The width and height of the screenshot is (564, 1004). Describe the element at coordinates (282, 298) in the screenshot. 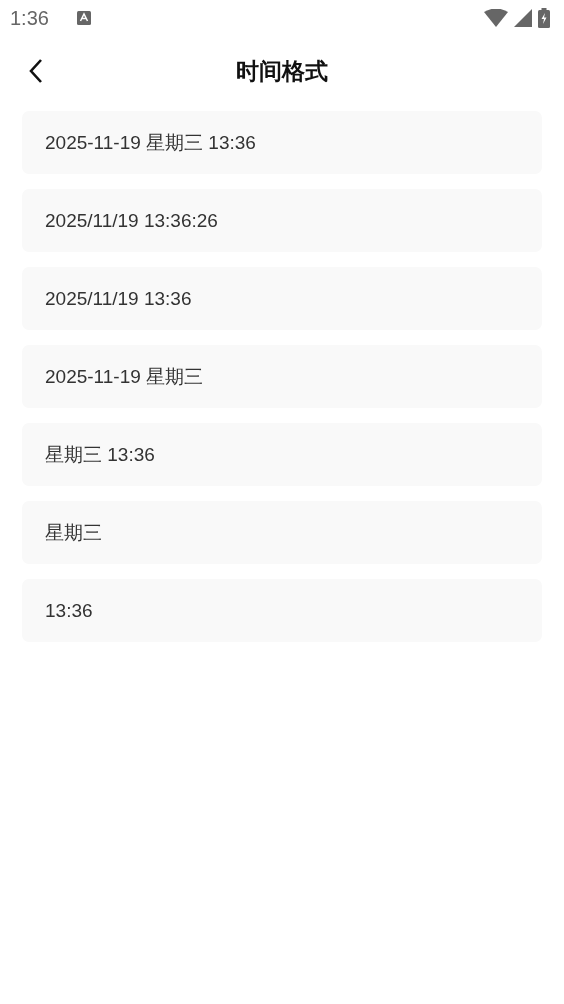

I see `format-option: 2025/11/19 13:36` at that location.